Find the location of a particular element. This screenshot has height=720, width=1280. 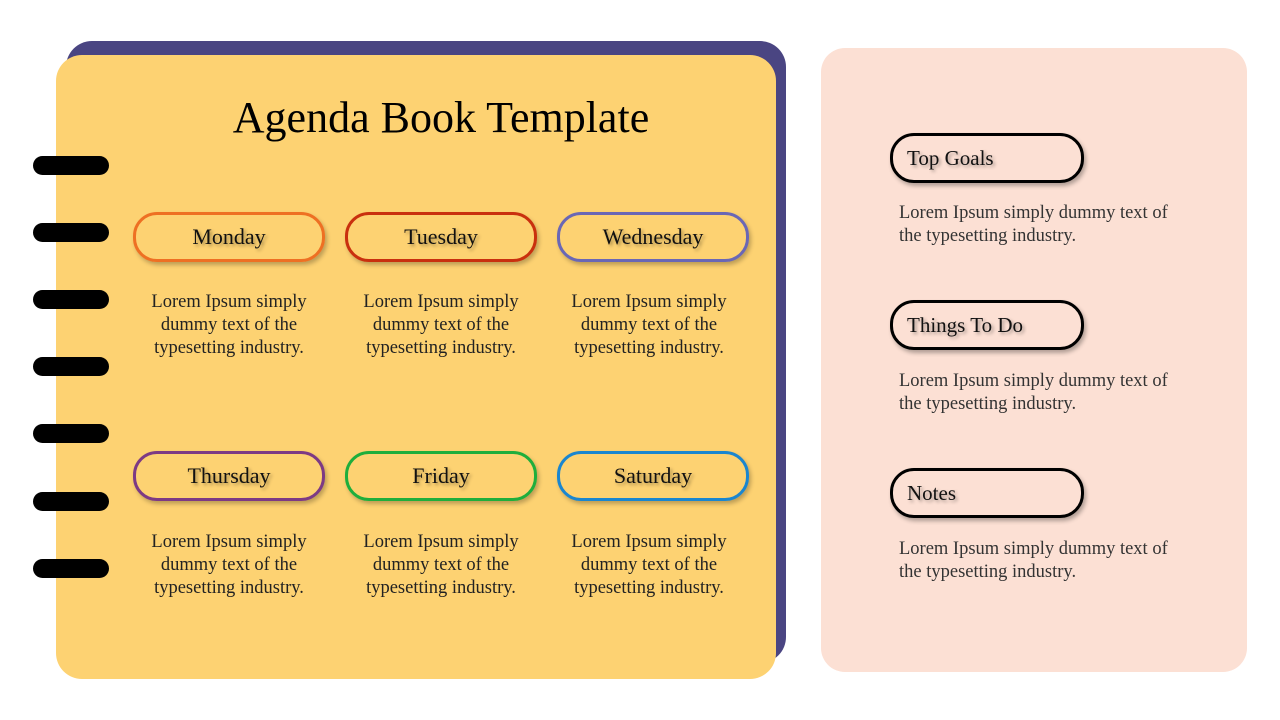

day-label-tuesday: Tuesday is located at coordinates (441, 237).